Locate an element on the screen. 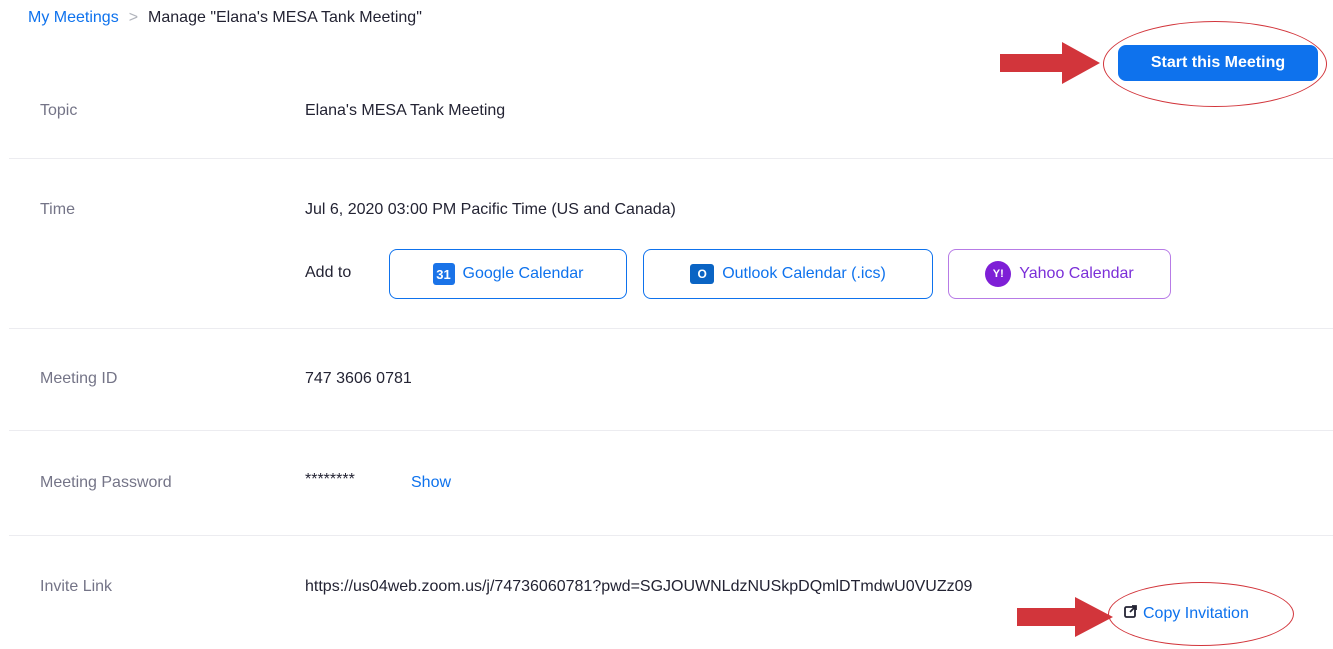 Image resolution: width=1333 pixels, height=649 pixels. copy-invitation-link: Copy Invitation is located at coordinates (1186, 613).